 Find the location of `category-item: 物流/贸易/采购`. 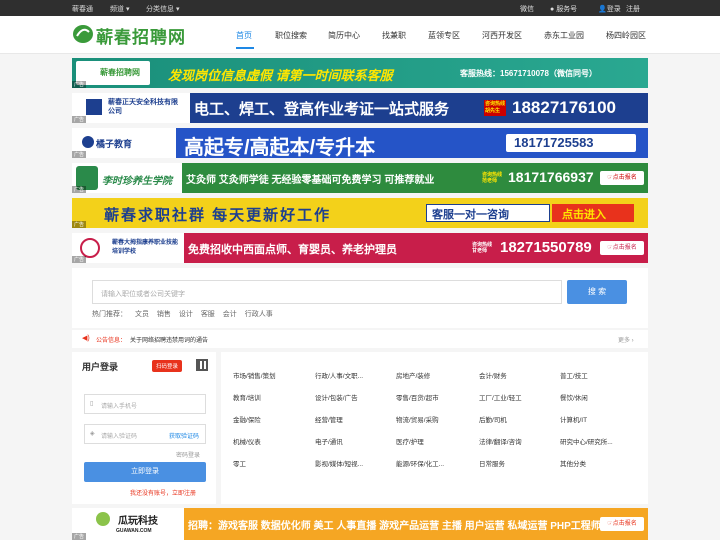

category-item: 物流/贸易/采购 is located at coordinates (417, 419).